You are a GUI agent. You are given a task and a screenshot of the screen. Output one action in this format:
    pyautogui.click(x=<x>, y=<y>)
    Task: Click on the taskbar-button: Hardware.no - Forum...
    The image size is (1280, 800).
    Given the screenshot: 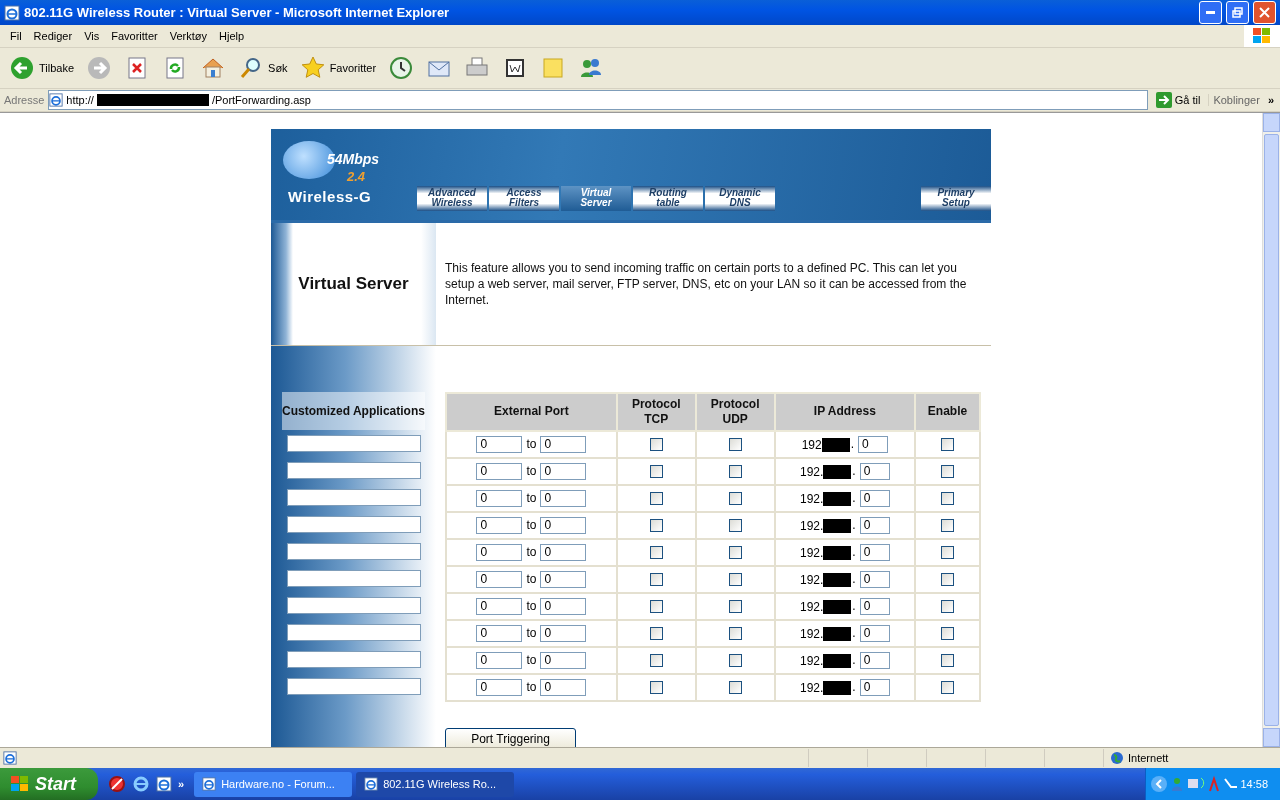 What is the action you would take?
    pyautogui.click(x=273, y=784)
    